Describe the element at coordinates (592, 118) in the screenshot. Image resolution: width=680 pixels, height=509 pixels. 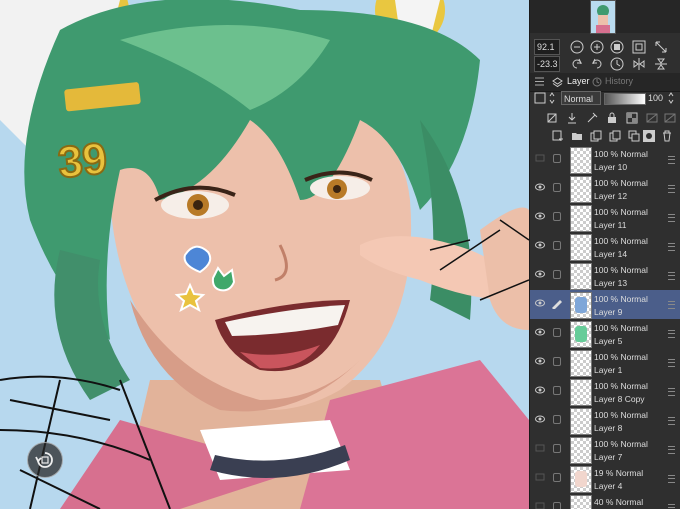
I see `draft-layer-icon` at that location.